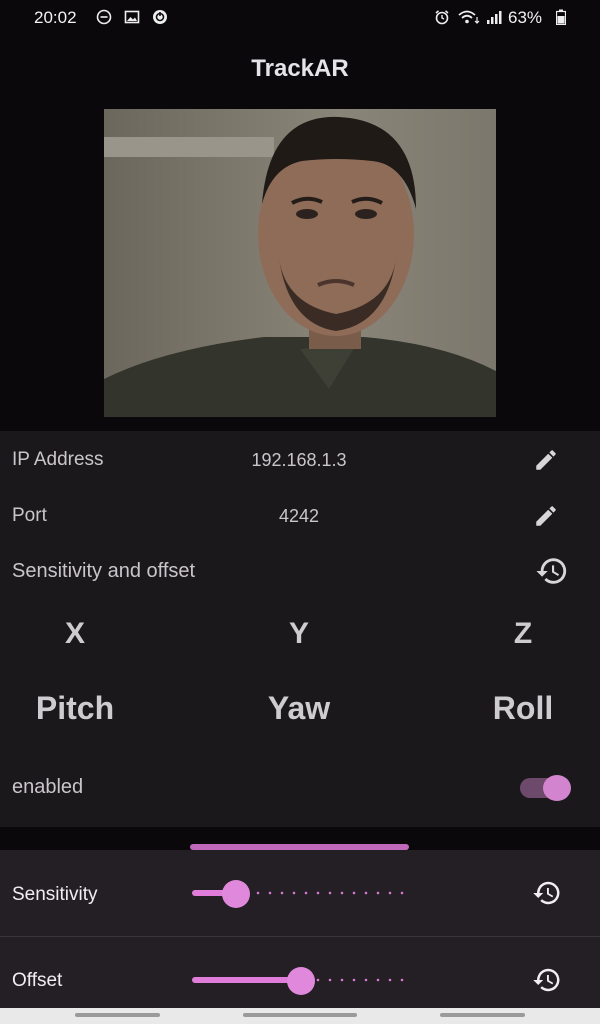 The image size is (600, 1024). Describe the element at coordinates (29, 515) in the screenshot. I see `port-label: Port` at that location.